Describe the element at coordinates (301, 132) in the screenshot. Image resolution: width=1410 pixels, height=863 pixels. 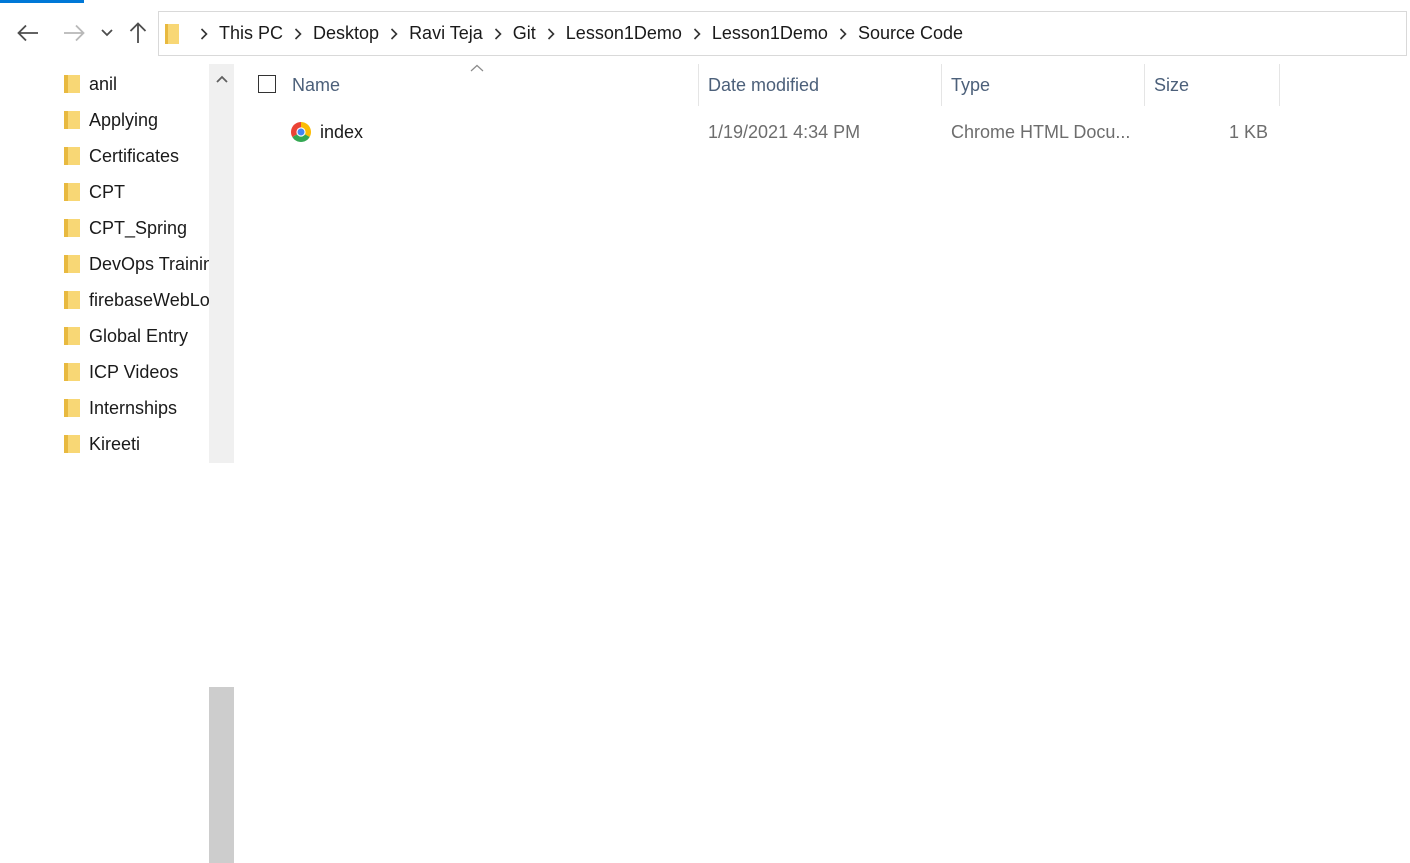
I see `chrome-icon` at that location.